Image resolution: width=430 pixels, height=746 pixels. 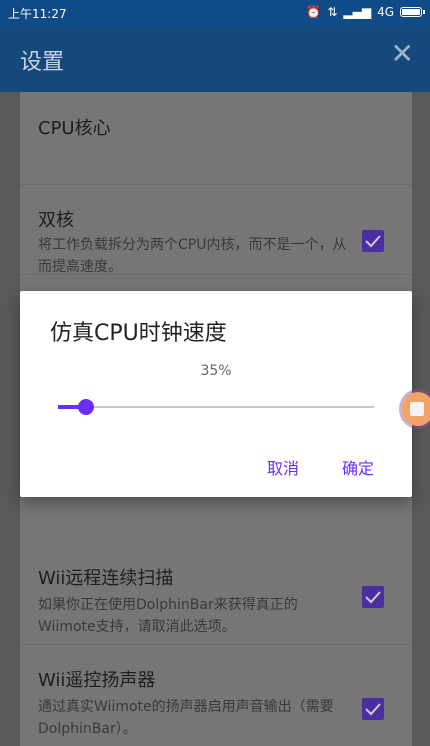 I want to click on setting-title: Wii远程连续扫描, so click(x=106, y=578).